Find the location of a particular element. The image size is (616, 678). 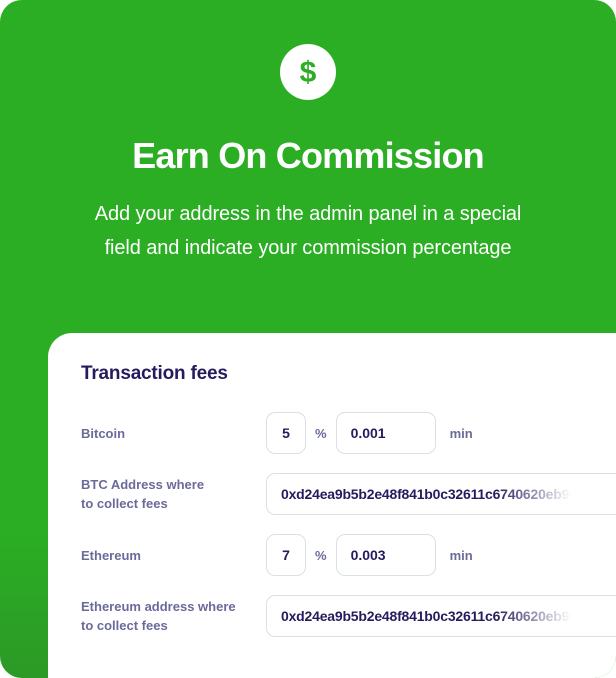

ethereum-min-input is located at coordinates (385, 555).